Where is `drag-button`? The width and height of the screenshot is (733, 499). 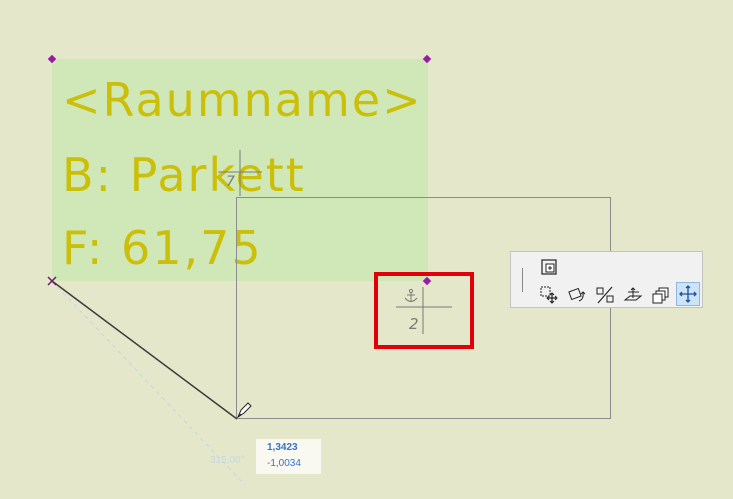
drag-button is located at coordinates (549, 295).